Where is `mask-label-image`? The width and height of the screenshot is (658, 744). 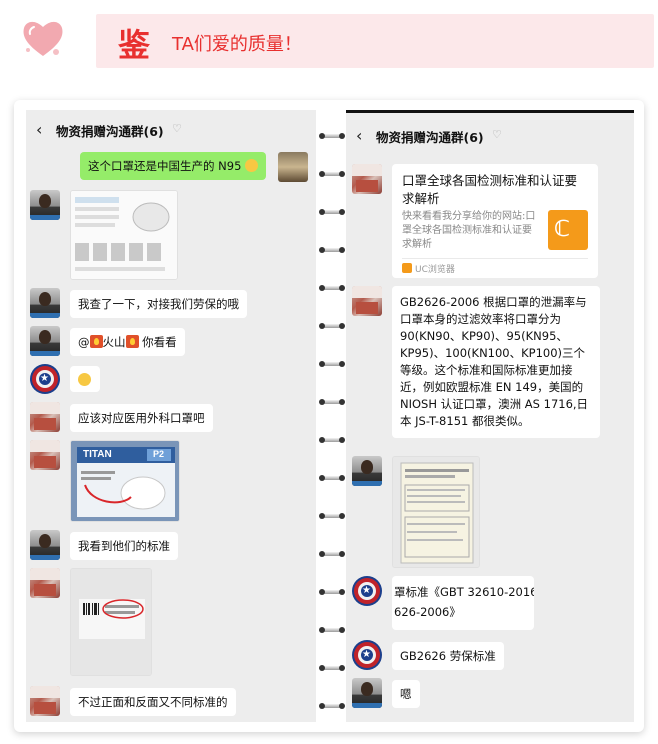
mask-label-image is located at coordinates (111, 622).